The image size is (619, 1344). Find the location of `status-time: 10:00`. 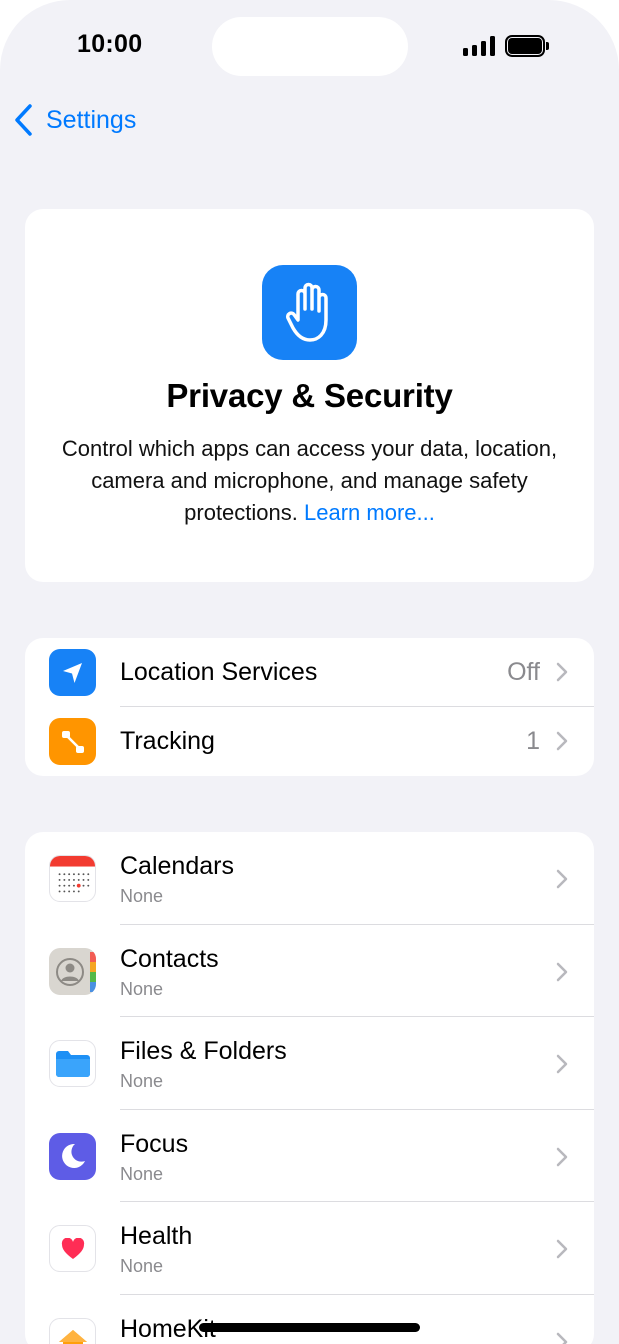

status-time: 10:00 is located at coordinates (110, 44).